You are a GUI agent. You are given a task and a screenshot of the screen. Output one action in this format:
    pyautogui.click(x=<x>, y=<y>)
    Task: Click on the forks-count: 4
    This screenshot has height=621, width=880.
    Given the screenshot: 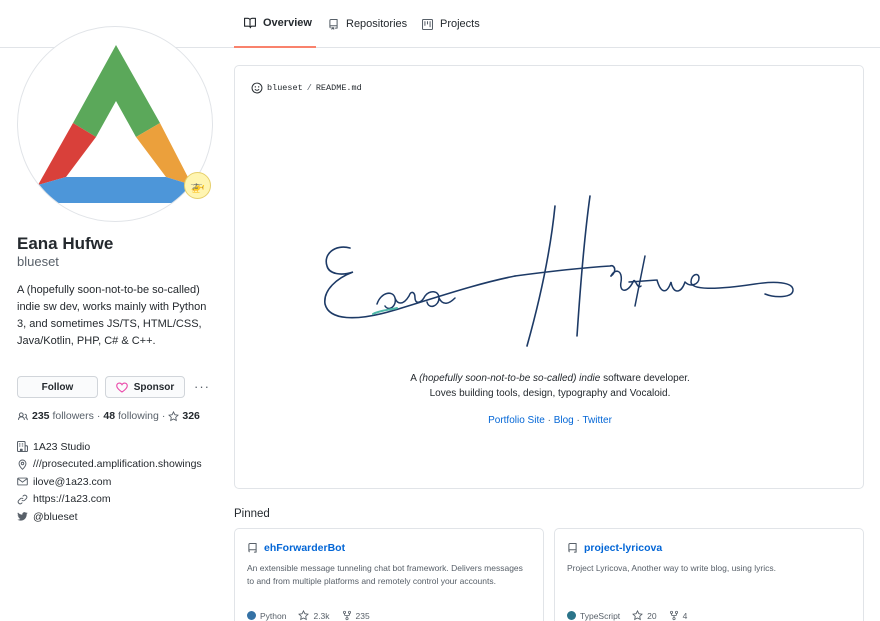 What is the action you would take?
    pyautogui.click(x=685, y=615)
    